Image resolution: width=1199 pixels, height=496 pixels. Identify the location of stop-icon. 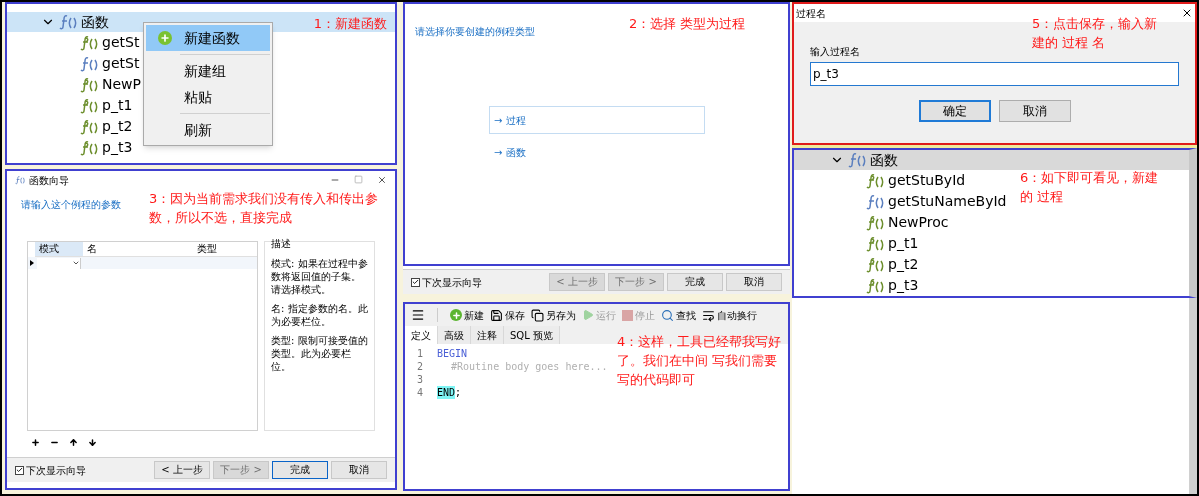
(627, 315).